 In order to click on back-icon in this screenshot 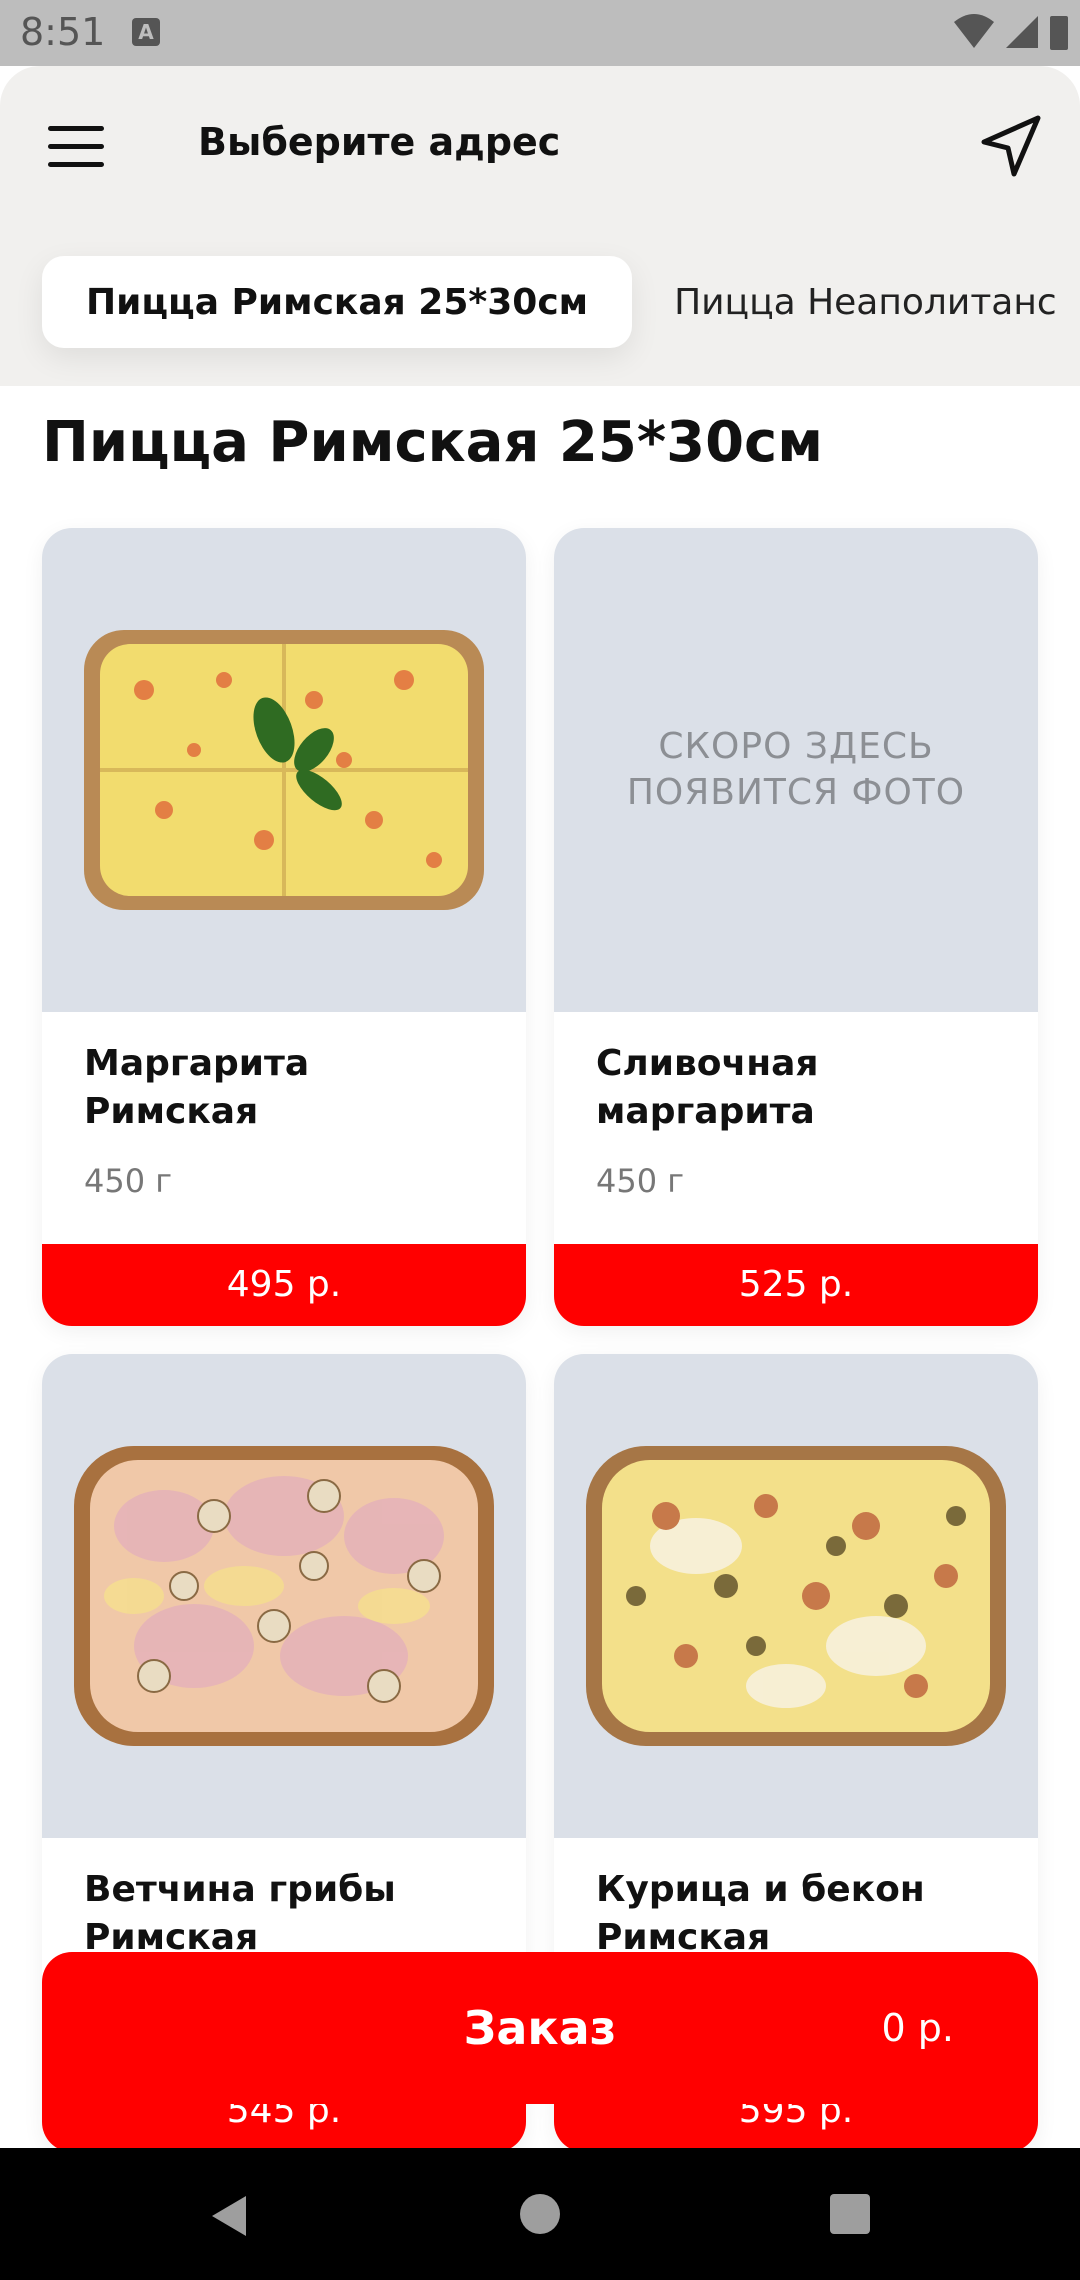, I will do `click(228, 2216)`.